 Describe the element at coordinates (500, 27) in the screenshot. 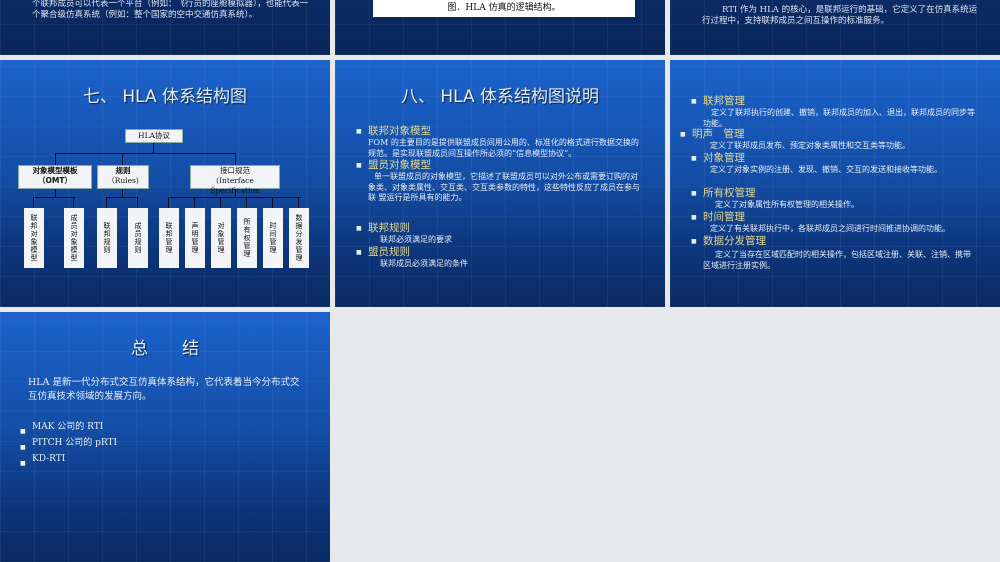

I see `slide-thumbnail-2: 图．HLA 仿真的逻辑结构。` at that location.